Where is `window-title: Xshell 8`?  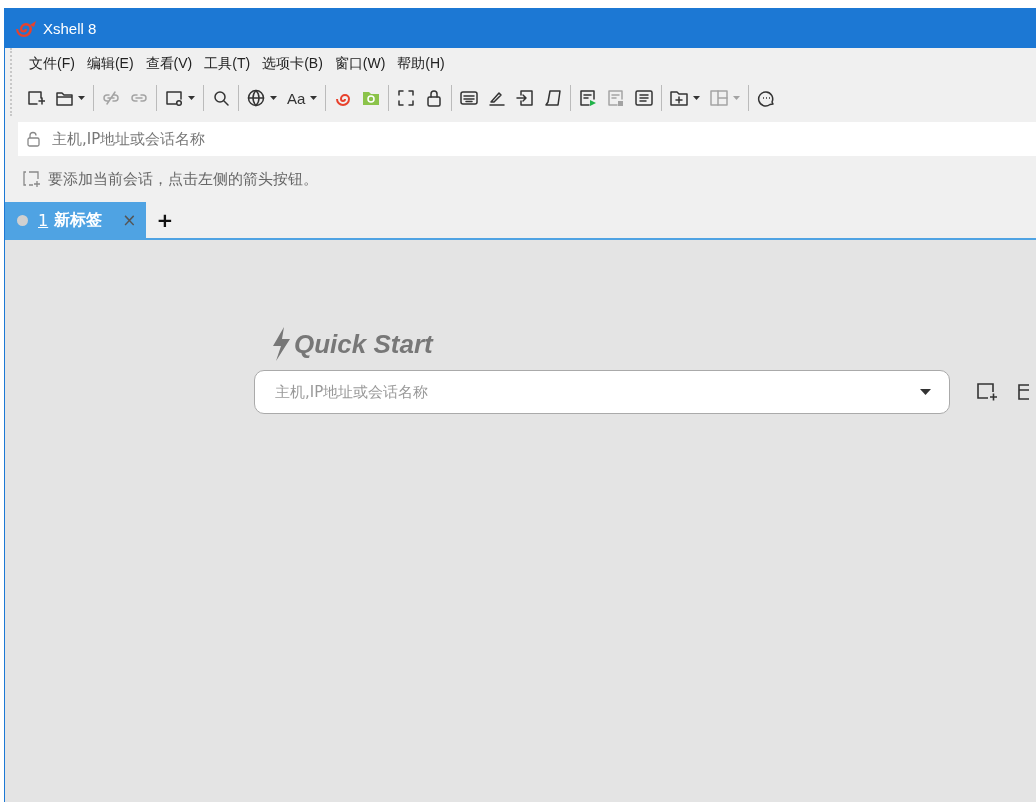 window-title: Xshell 8 is located at coordinates (70, 28).